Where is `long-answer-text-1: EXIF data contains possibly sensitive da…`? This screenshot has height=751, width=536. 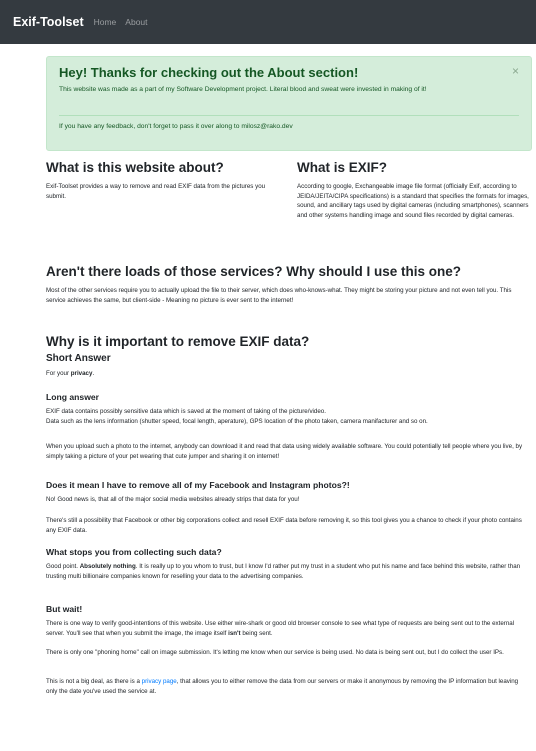
long-answer-text-1: EXIF data contains possibly sensitive da… is located at coordinates (186, 411).